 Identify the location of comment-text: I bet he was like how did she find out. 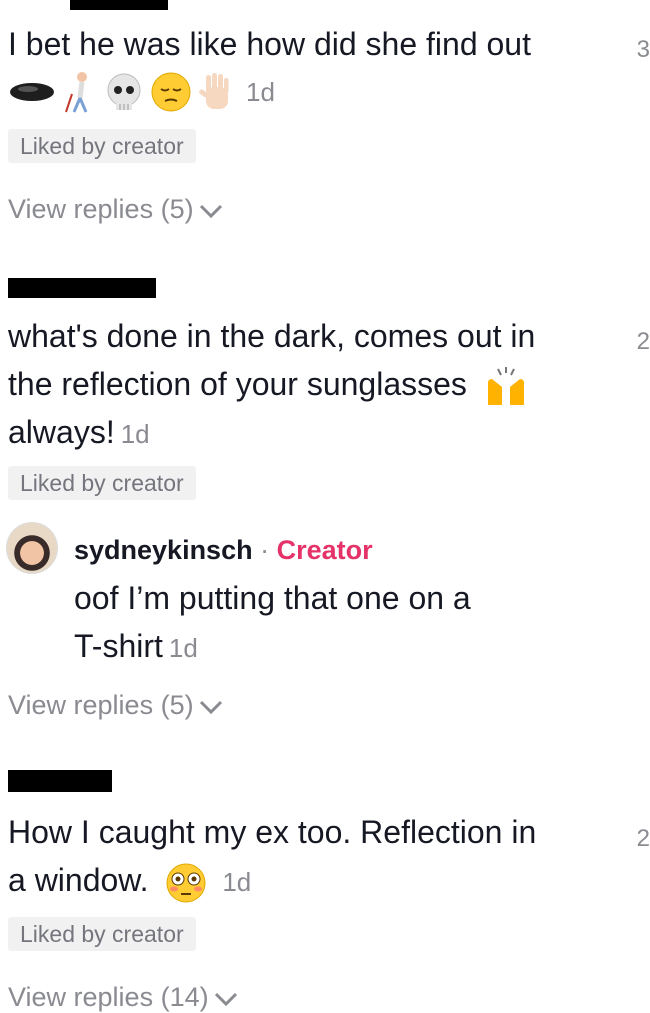
(269, 44).